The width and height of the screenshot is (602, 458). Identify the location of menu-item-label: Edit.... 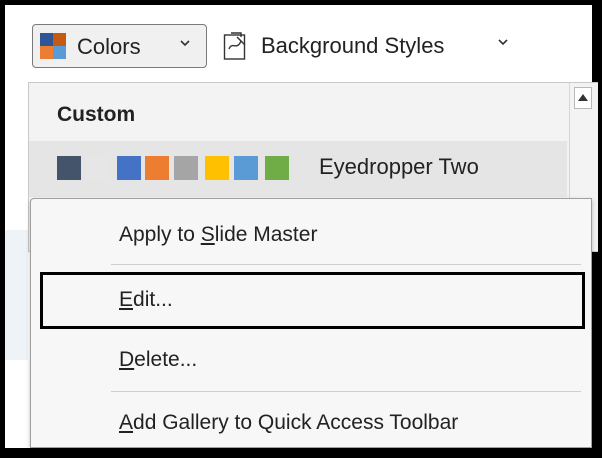
(146, 299).